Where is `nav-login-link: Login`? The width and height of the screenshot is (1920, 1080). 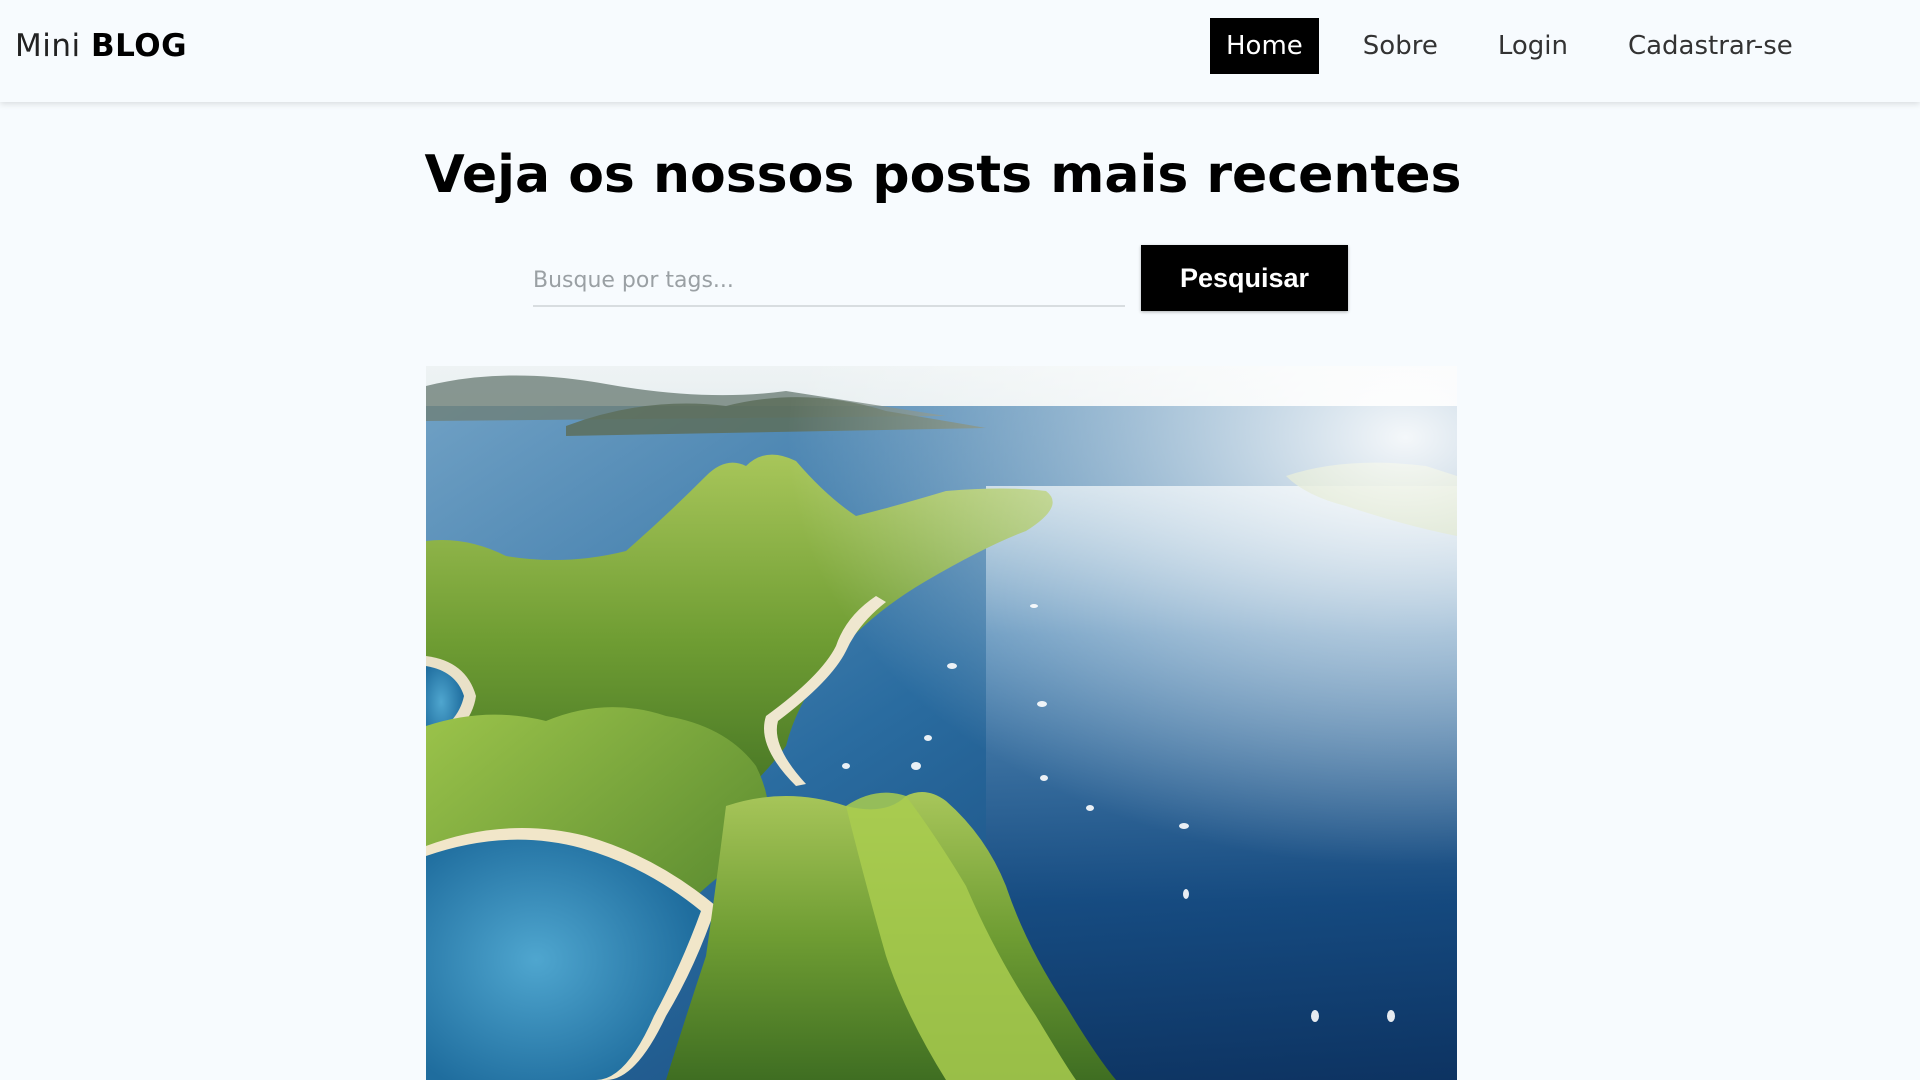
nav-login-link: Login is located at coordinates (1533, 46).